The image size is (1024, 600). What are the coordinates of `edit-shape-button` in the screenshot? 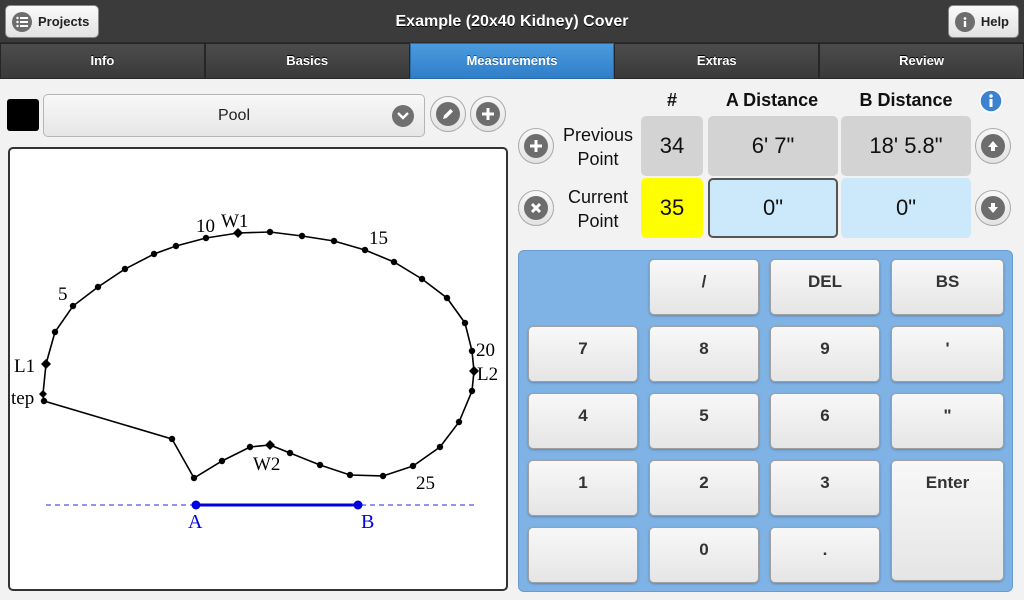 It's located at (448, 114).